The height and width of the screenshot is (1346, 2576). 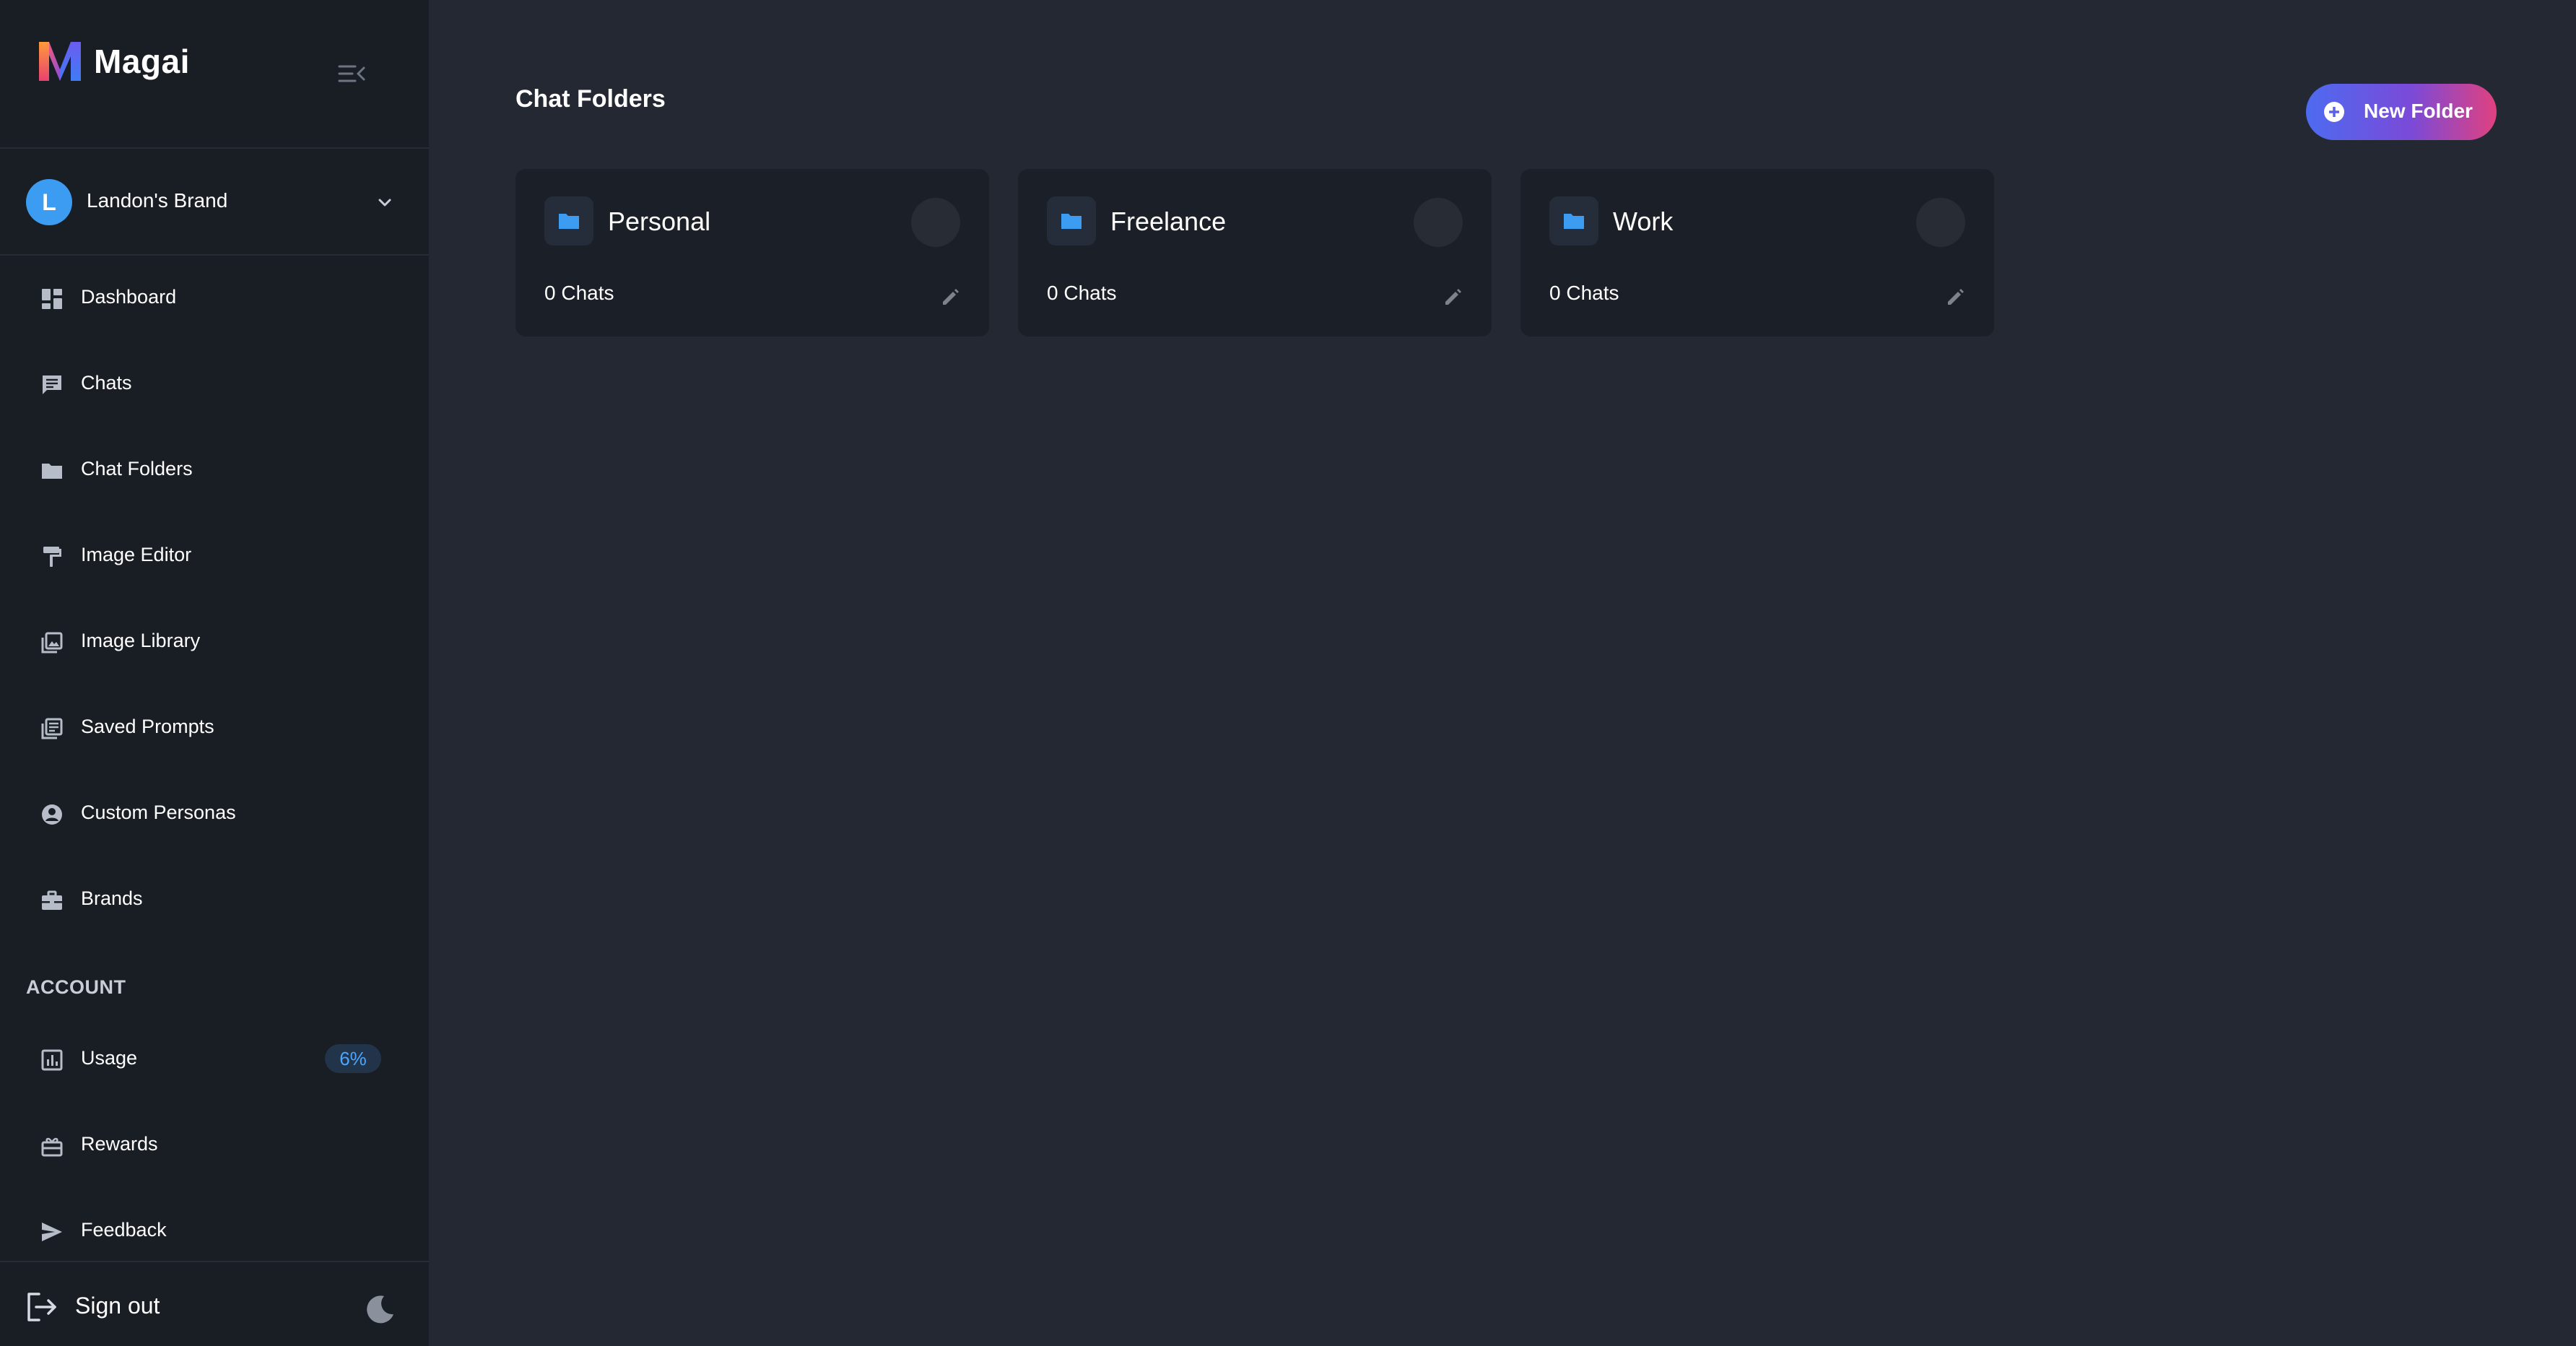 What do you see at coordinates (120, 1144) in the screenshot?
I see `sidebar-item-label: Rewards` at bounding box center [120, 1144].